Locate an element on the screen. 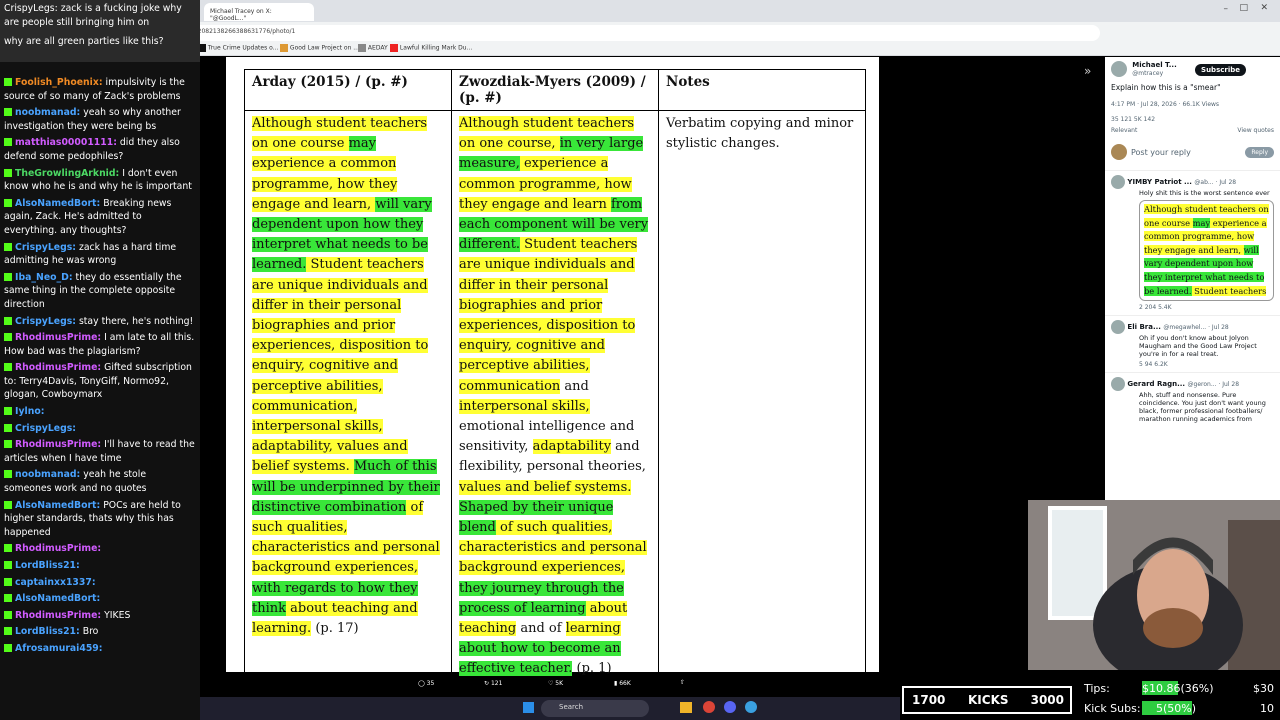 Image resolution: width=1280 pixels, height=720 pixels. file-explorer-icon is located at coordinates (686, 707).